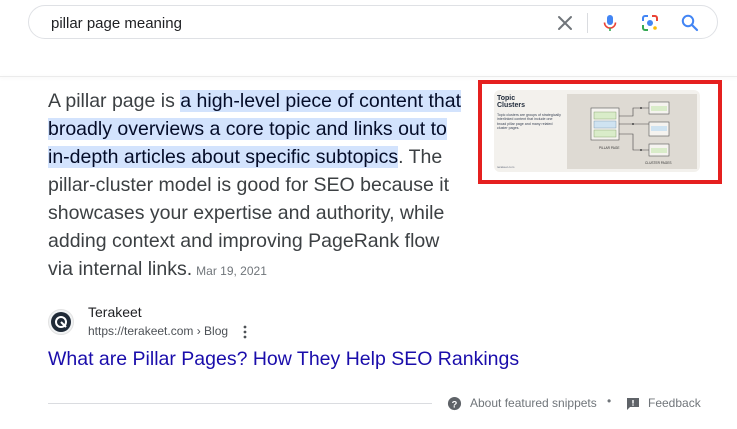  I want to click on google-lens-icon, so click(650, 23).